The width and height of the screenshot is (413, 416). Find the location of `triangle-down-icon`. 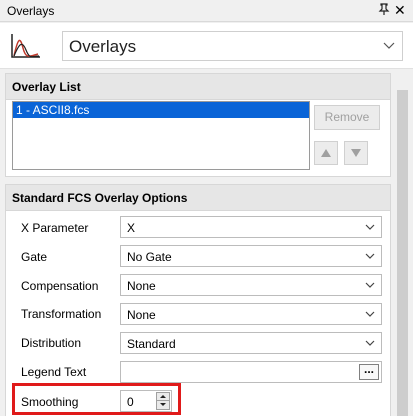

triangle-down-icon is located at coordinates (356, 153).